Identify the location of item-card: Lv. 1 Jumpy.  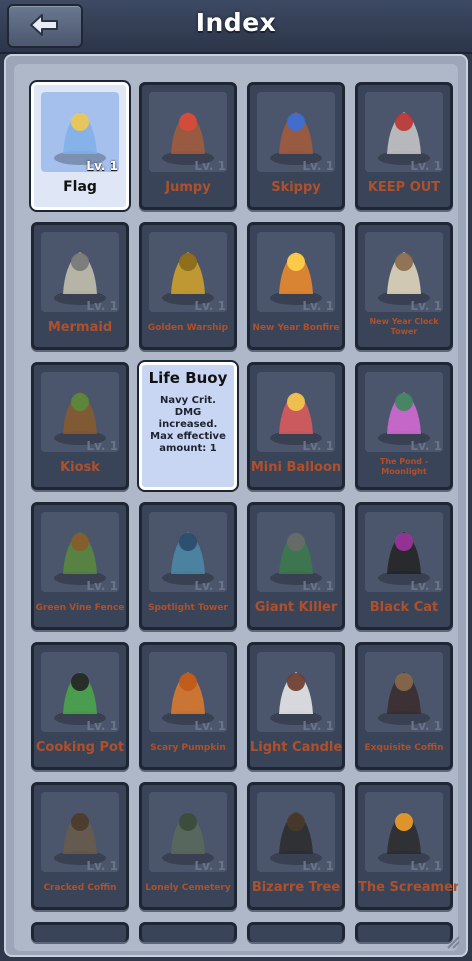
(188, 146).